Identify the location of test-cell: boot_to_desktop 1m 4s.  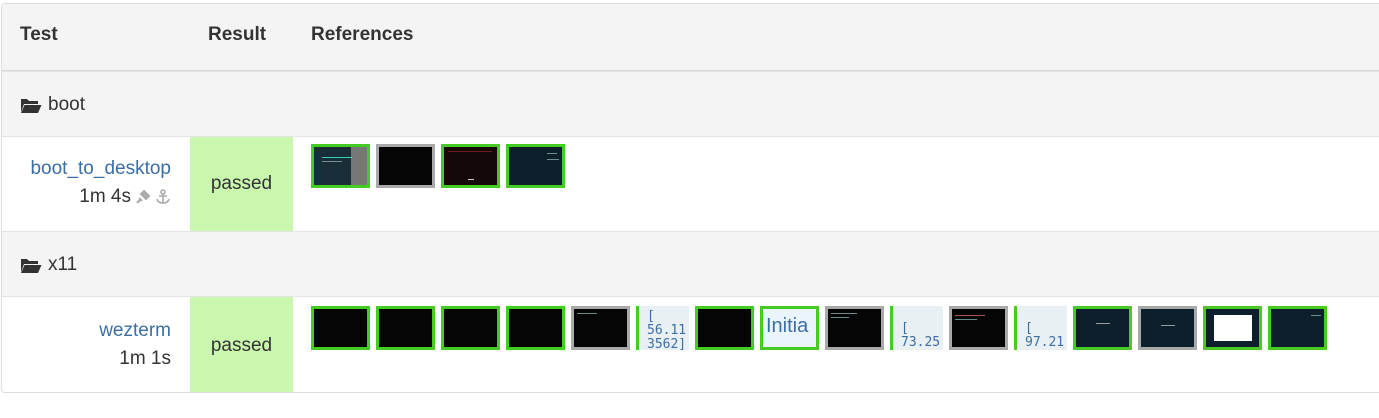
(95, 183).